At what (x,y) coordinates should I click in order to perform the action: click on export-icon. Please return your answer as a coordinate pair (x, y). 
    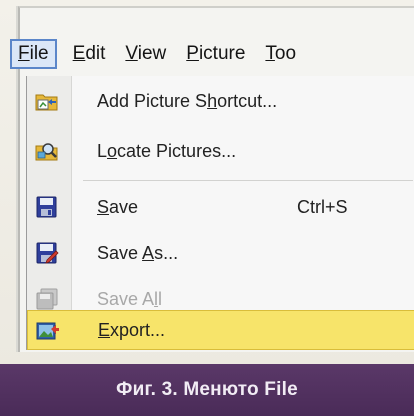
    Looking at the image, I should click on (48, 331).